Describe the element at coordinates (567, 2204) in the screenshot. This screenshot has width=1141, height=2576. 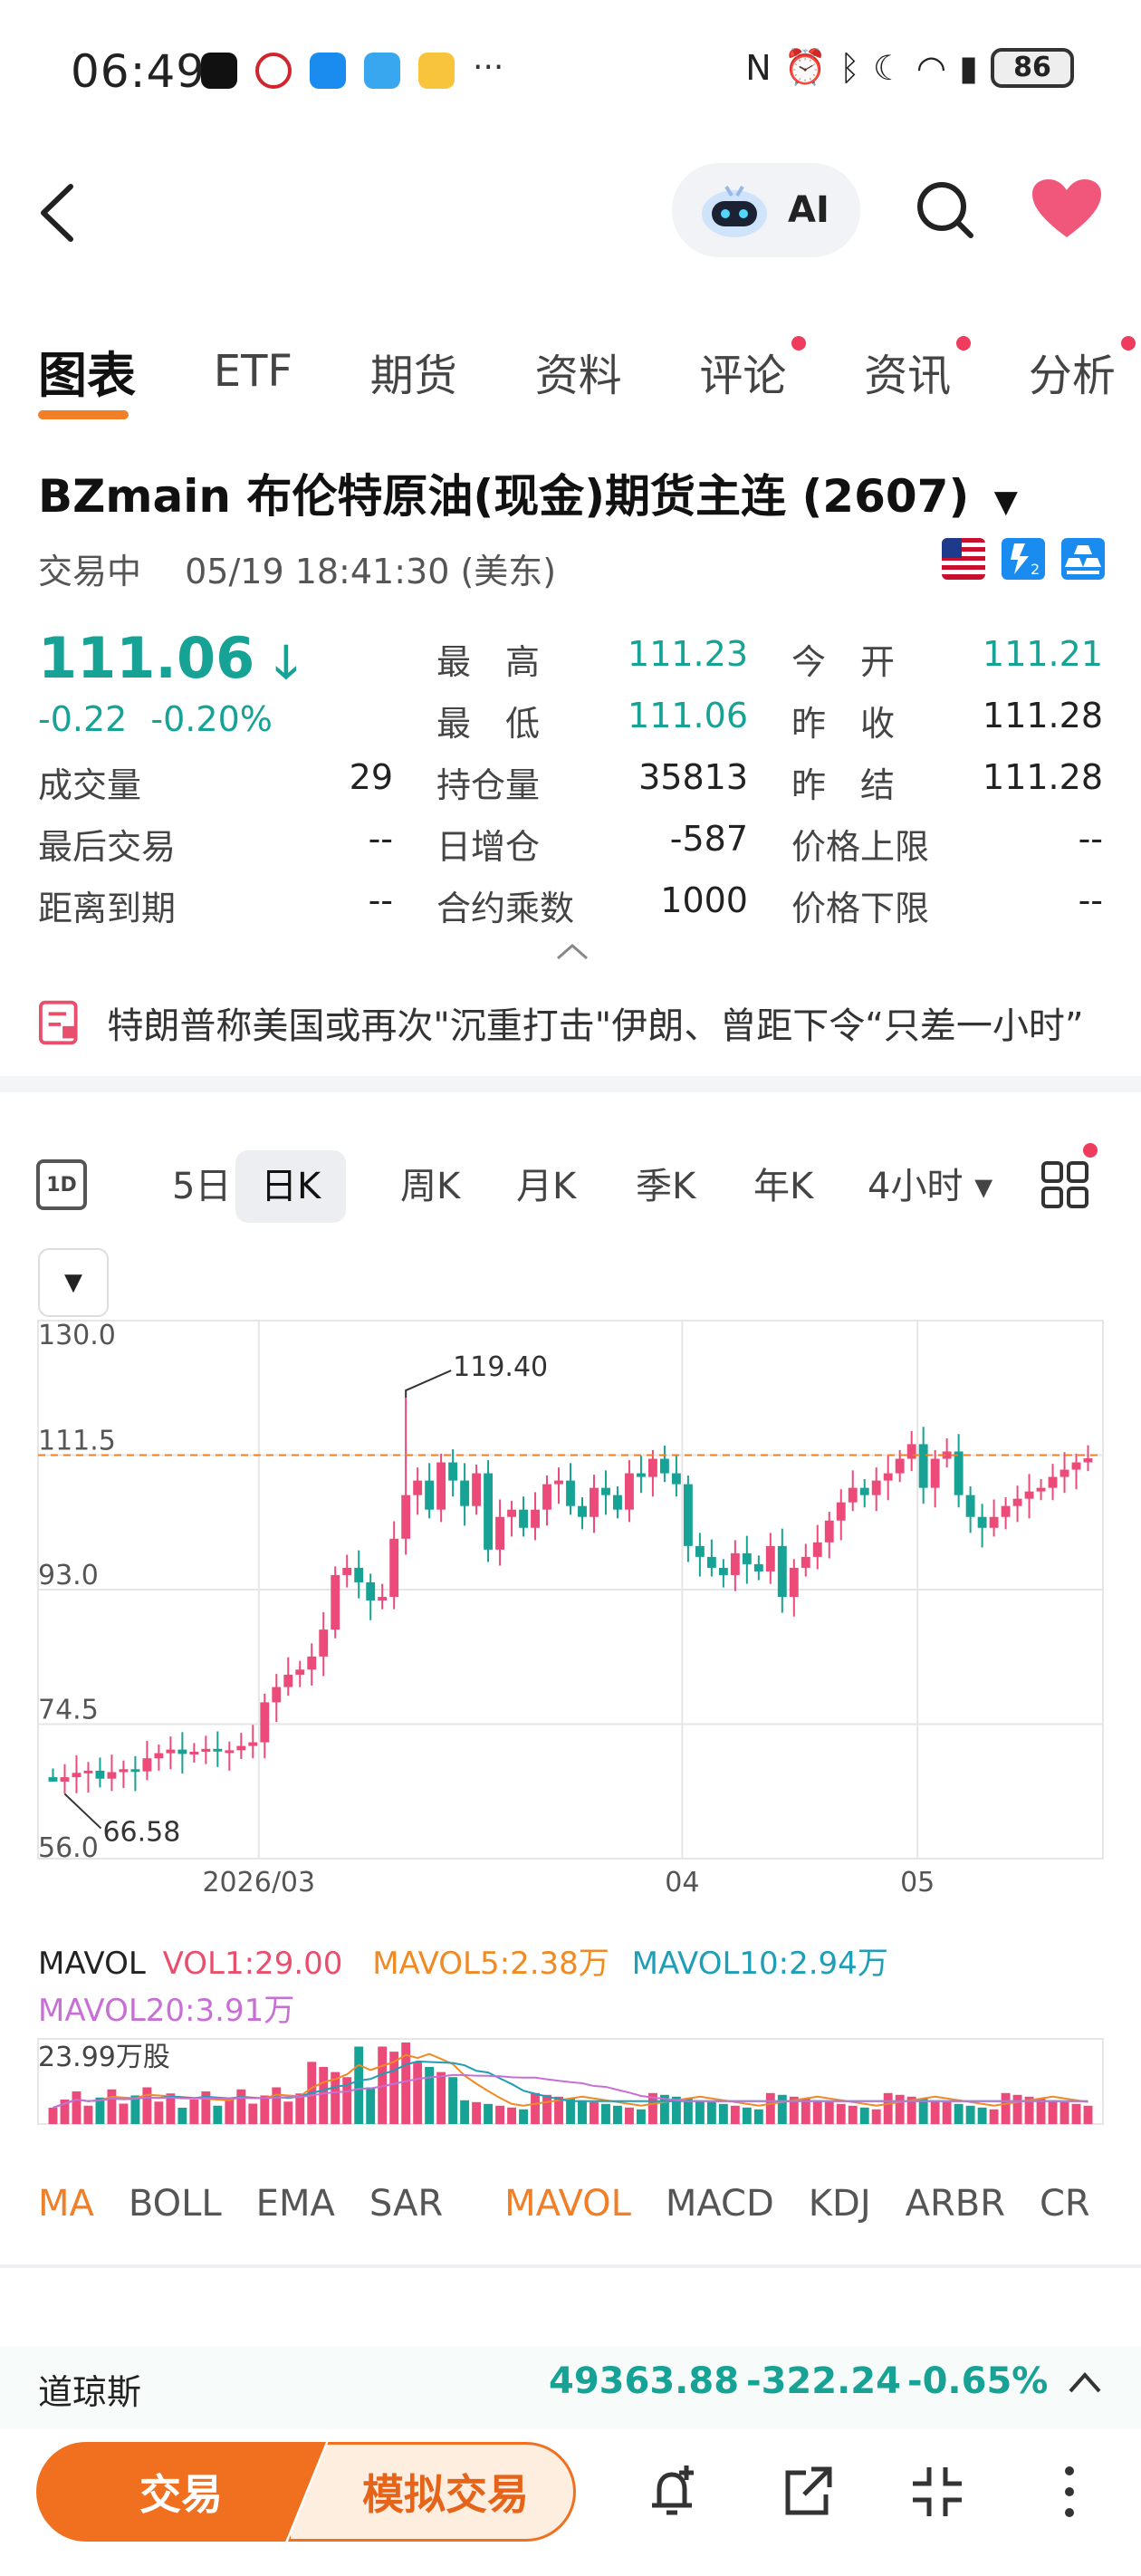
I see `indicator-tab-mavol: MAVOL` at that location.